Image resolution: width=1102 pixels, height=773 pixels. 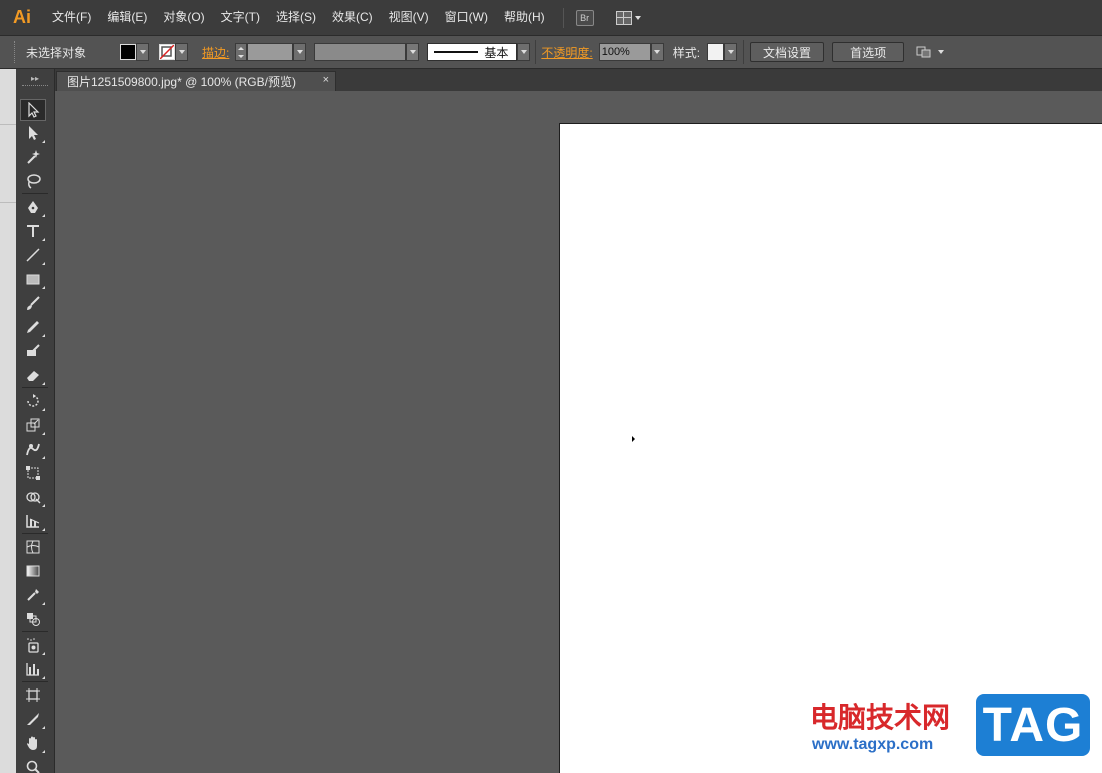 I want to click on perspective-grid-tool, so click(x=33, y=521).